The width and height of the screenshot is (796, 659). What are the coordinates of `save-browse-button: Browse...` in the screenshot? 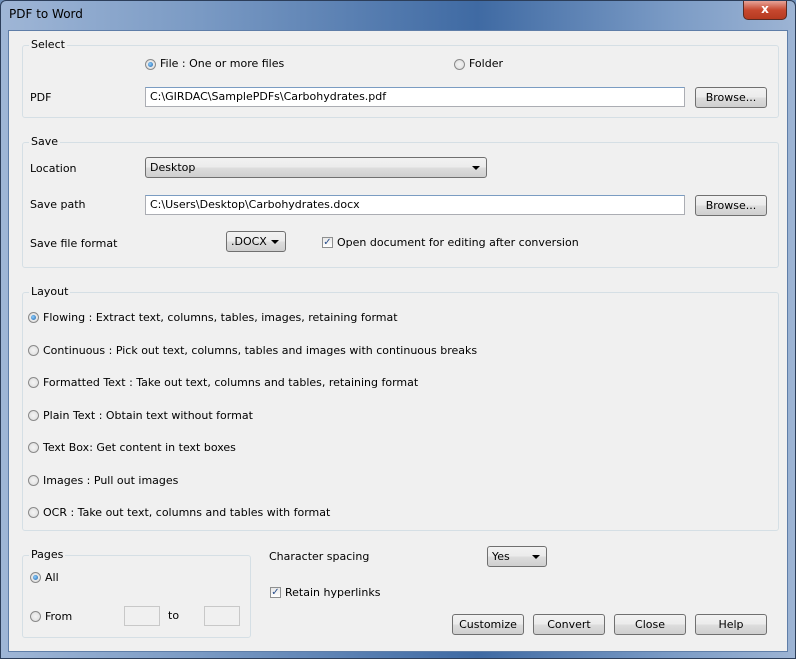 It's located at (731, 205).